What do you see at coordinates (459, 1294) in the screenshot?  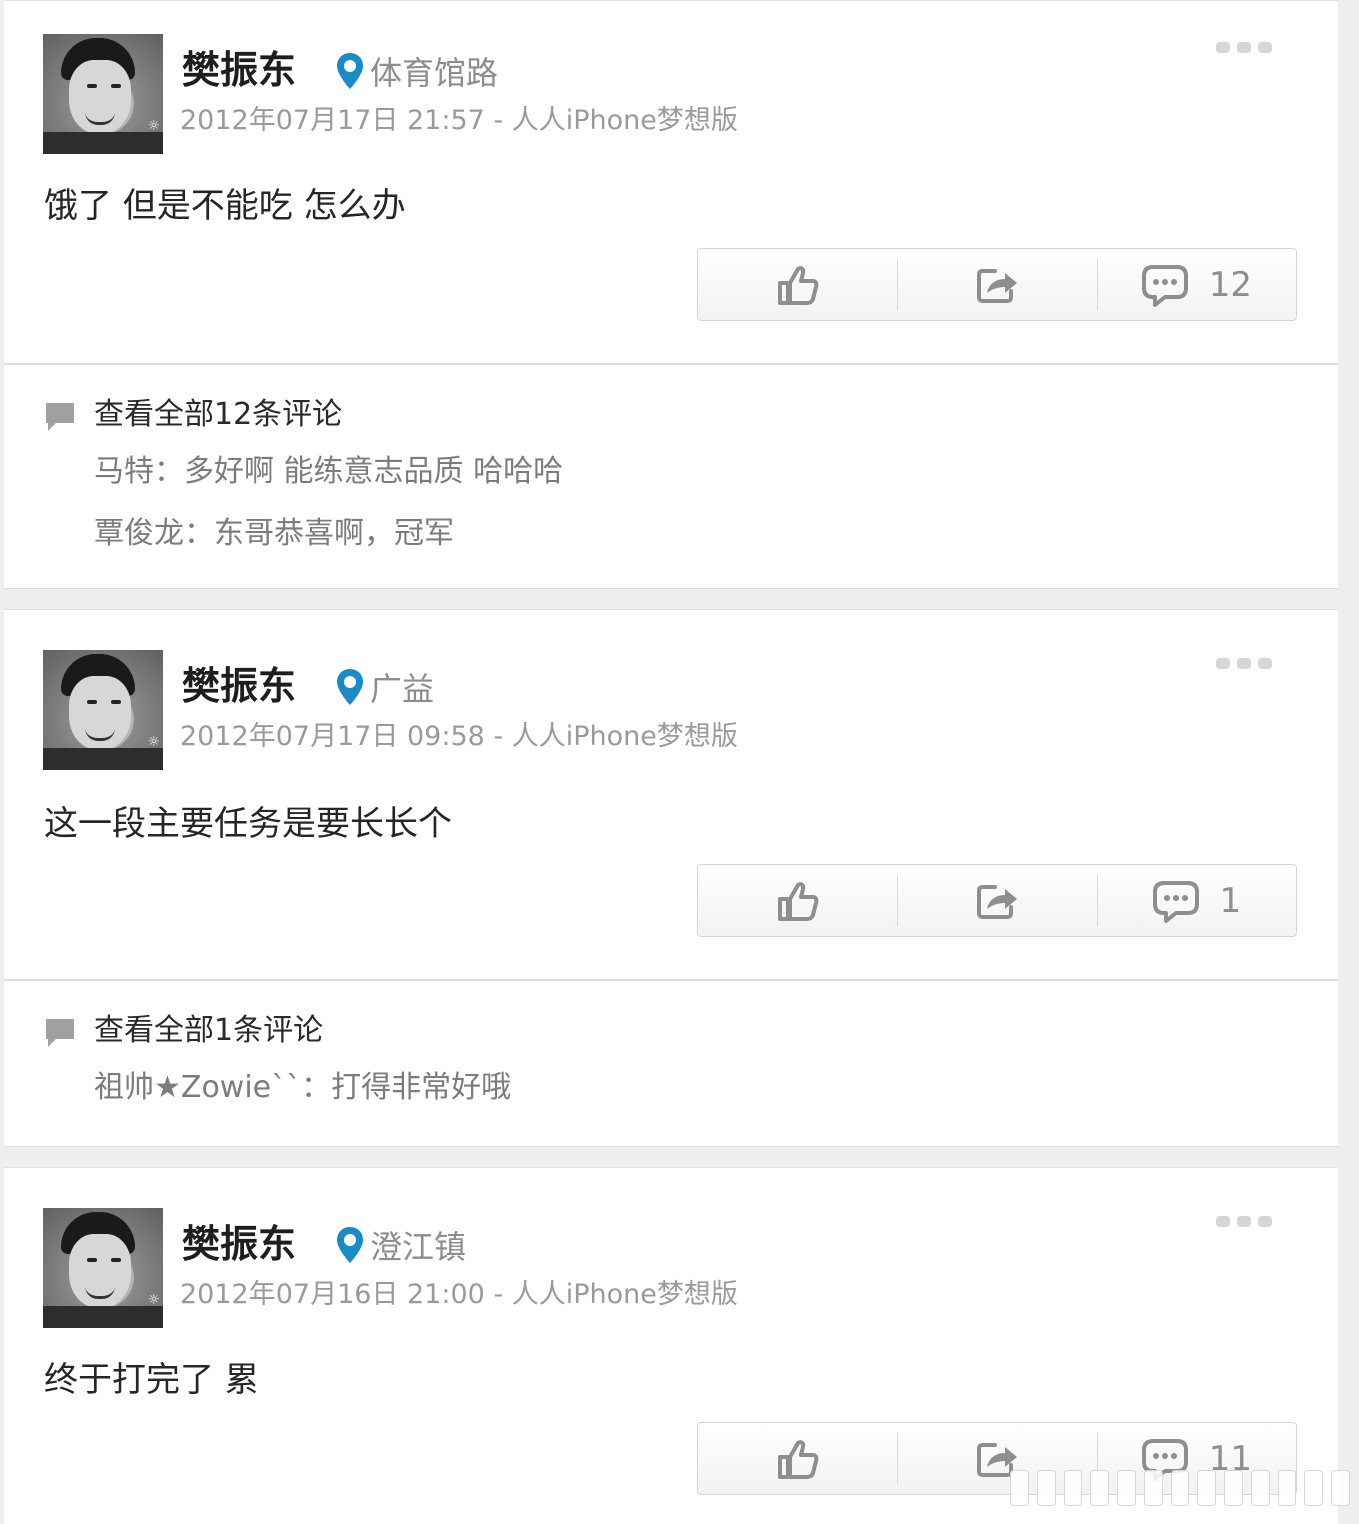 I see `post-meta: 2012年07月16日 21:00 - 人人iPhone梦想版` at bounding box center [459, 1294].